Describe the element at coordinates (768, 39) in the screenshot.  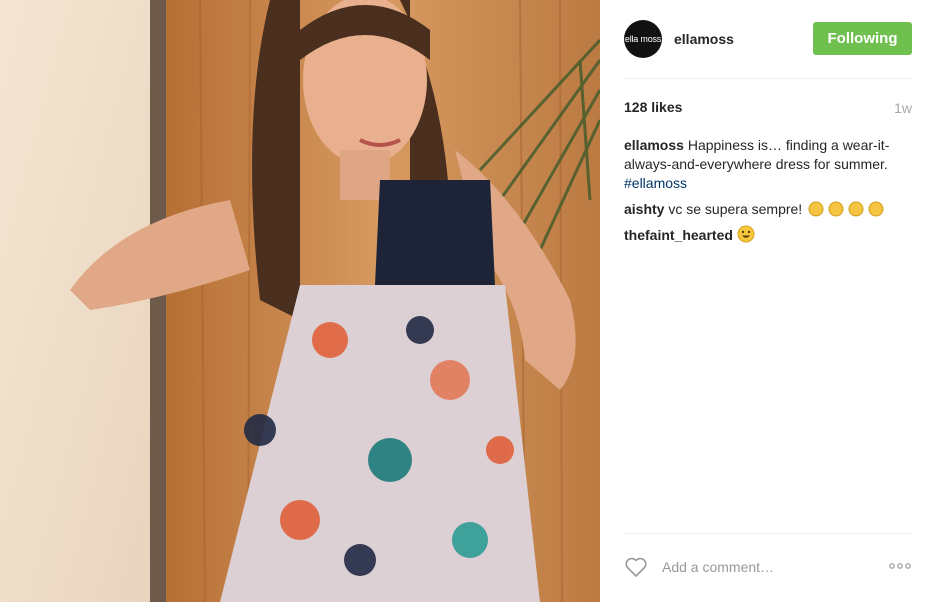
I see `post-header: ella moss ellamoss Following` at that location.